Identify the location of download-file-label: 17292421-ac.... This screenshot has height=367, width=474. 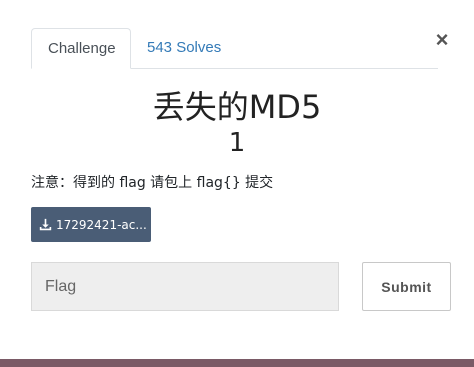
(101, 224).